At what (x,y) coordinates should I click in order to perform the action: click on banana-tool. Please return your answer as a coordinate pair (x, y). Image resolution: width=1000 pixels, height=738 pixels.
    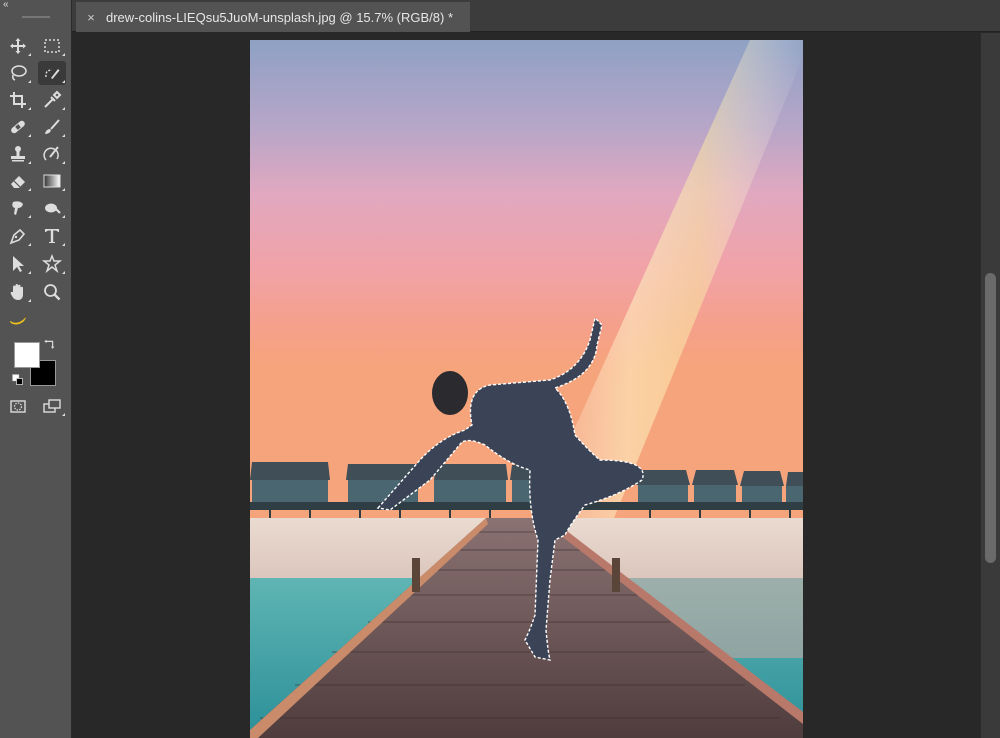
    Looking at the image, I should click on (18, 320).